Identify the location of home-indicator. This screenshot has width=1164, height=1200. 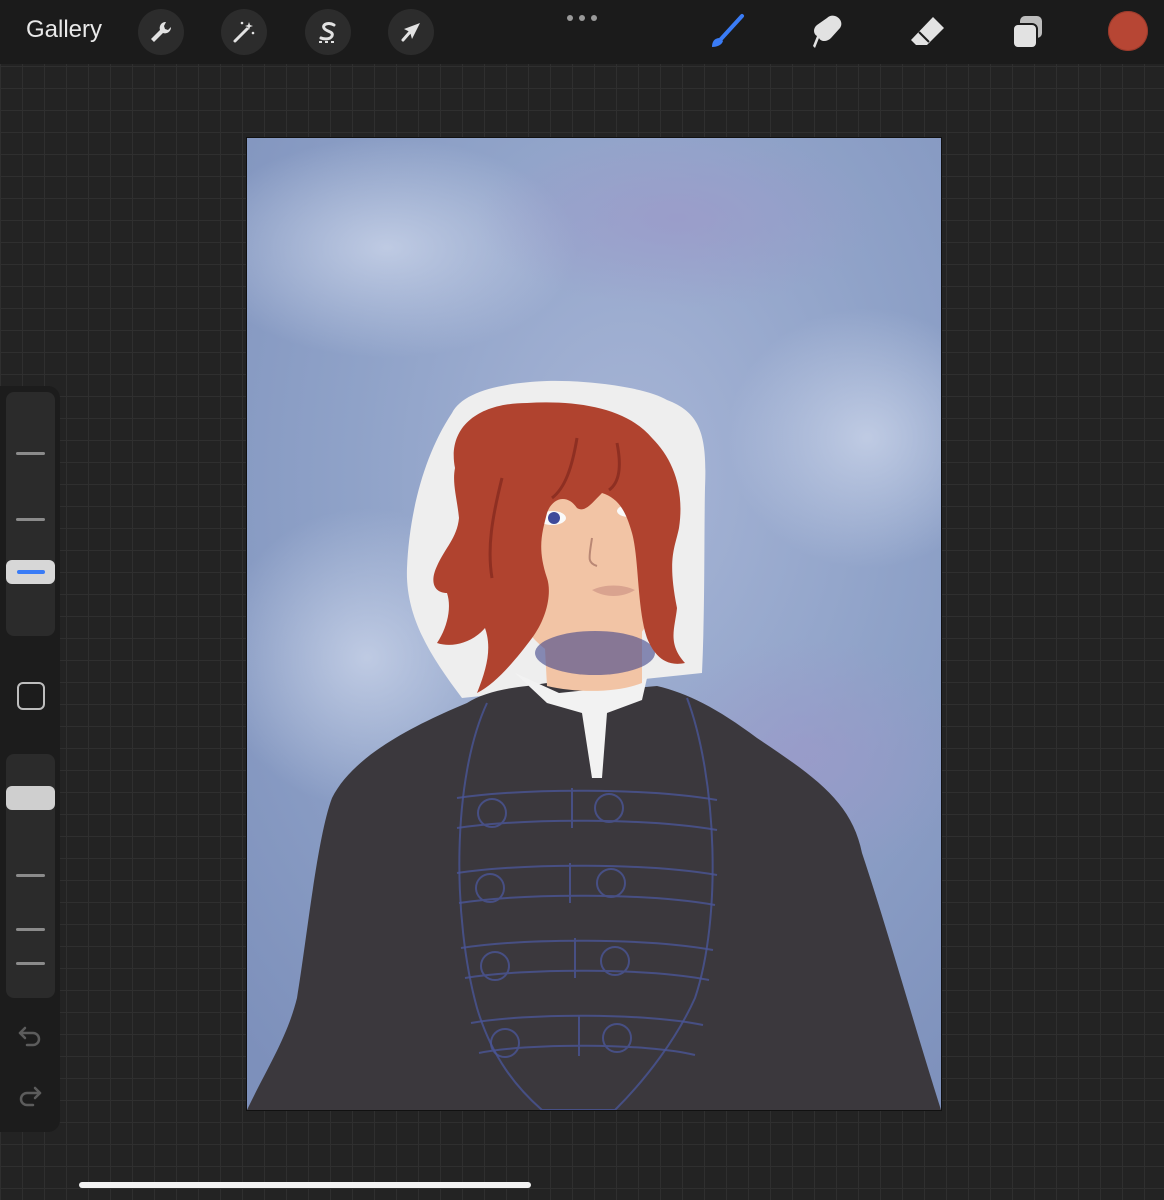
(305, 1185).